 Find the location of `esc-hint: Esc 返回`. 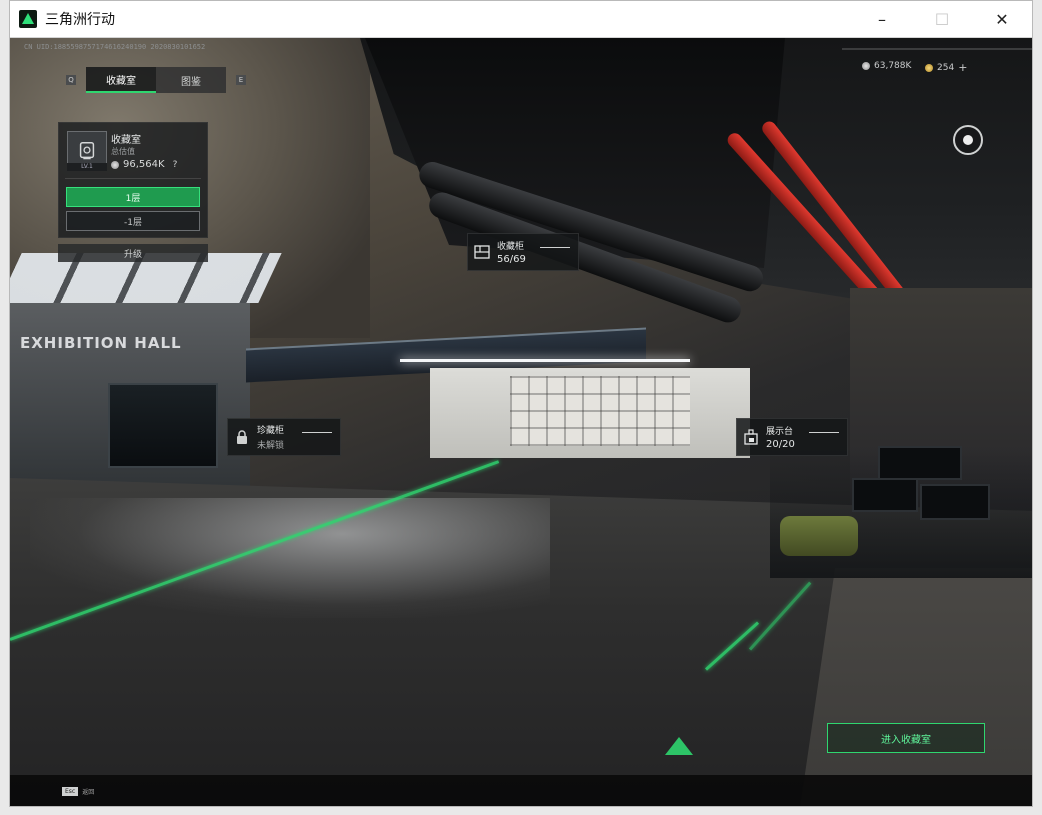

esc-hint: Esc 返回 is located at coordinates (78, 791).